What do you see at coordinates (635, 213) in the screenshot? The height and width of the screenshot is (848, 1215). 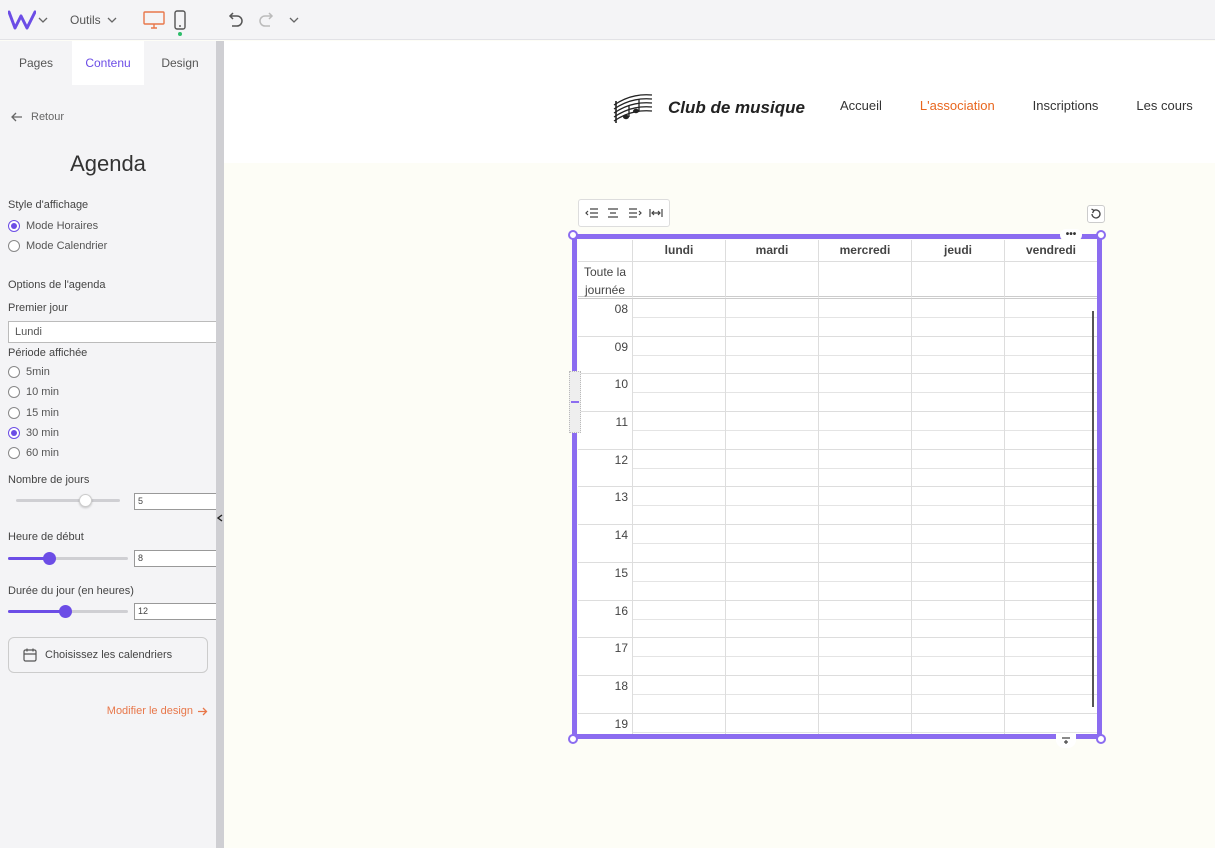 I see `align-right-icon` at bounding box center [635, 213].